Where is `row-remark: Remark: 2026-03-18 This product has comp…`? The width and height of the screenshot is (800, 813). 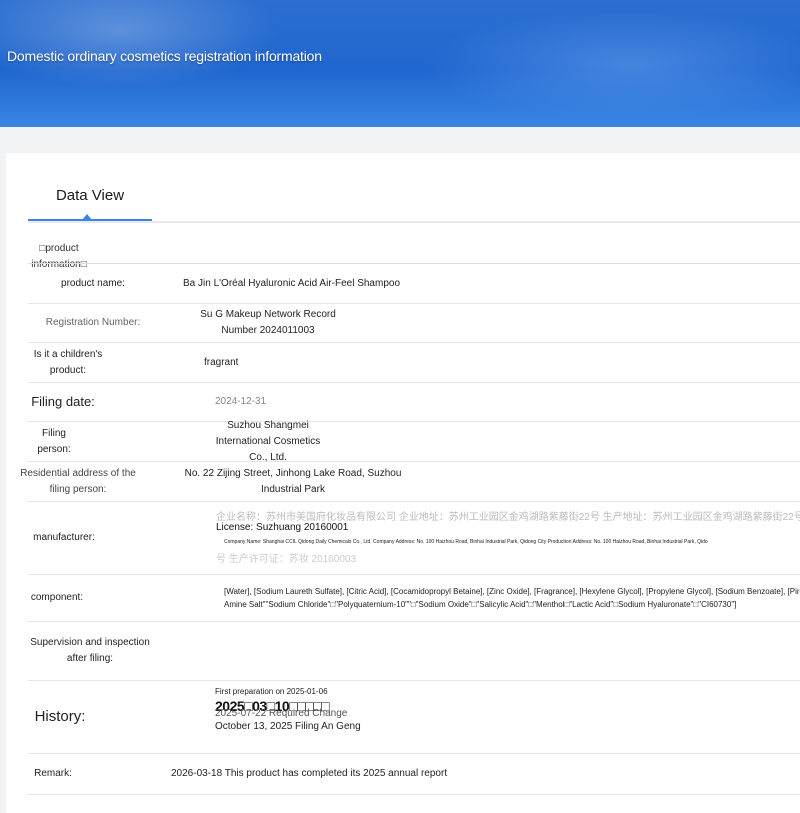
row-remark: Remark: 2026-03-18 This product has comp… is located at coordinates (414, 774).